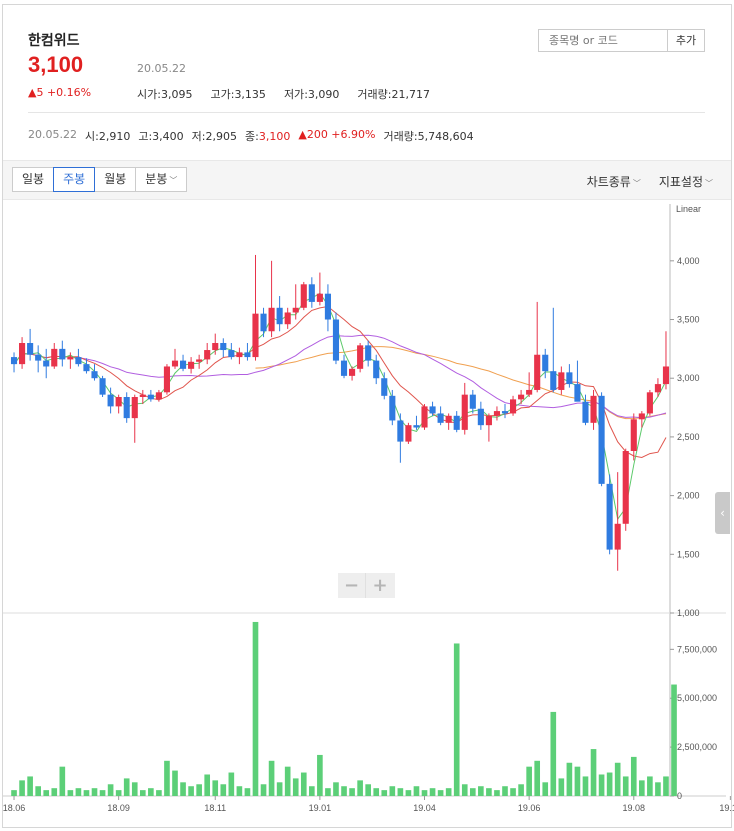 The image size is (734, 831). Describe the element at coordinates (603, 40) in the screenshot. I see `stock-search-input` at that location.